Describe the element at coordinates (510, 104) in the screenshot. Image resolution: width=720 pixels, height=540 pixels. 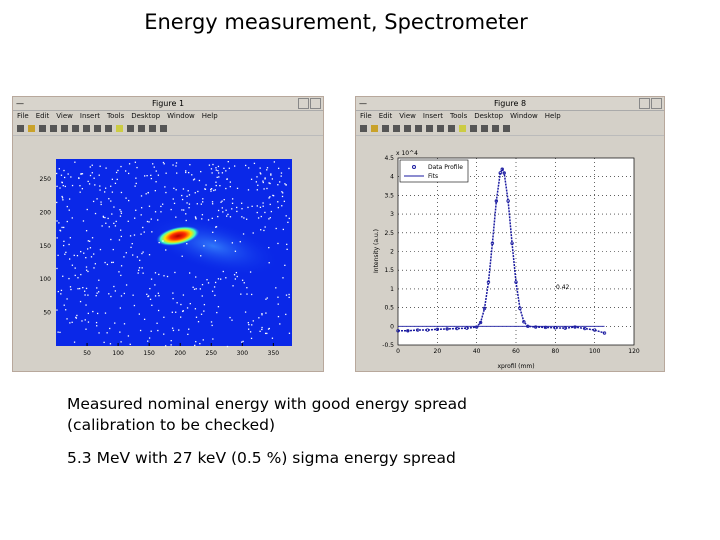
I see `title-bar: — Figure 8` at that location.